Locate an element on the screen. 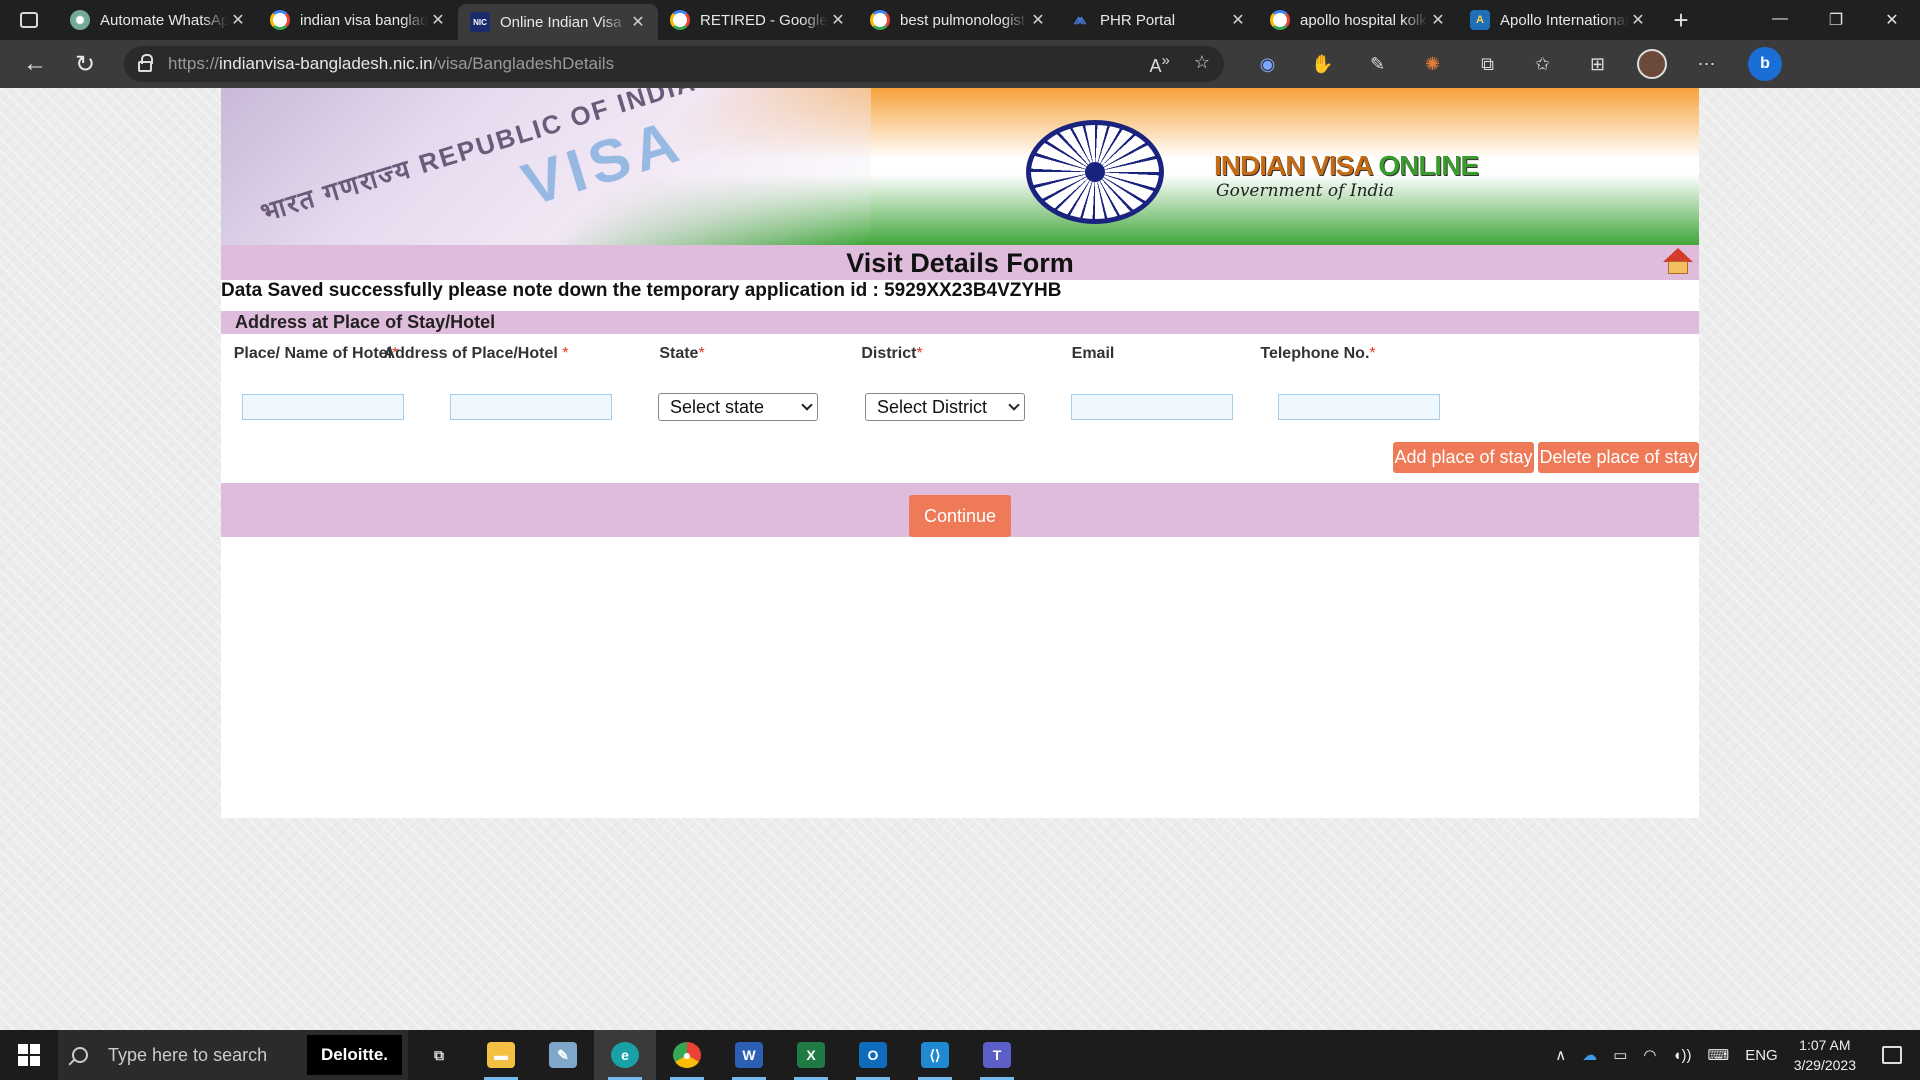 The image size is (1920, 1080). tab-phr-portal: ⩕ PHR Portal ✕ is located at coordinates (1158, 20).